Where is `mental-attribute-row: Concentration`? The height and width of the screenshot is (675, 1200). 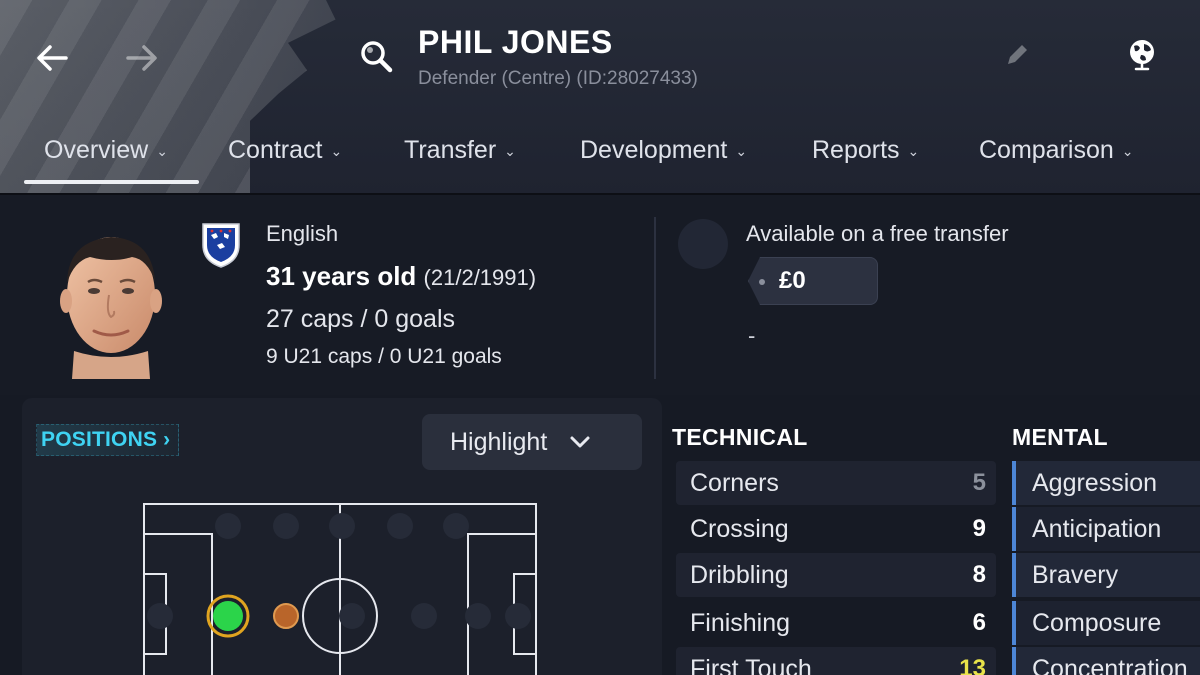 mental-attribute-row: Concentration is located at coordinates (1106, 661).